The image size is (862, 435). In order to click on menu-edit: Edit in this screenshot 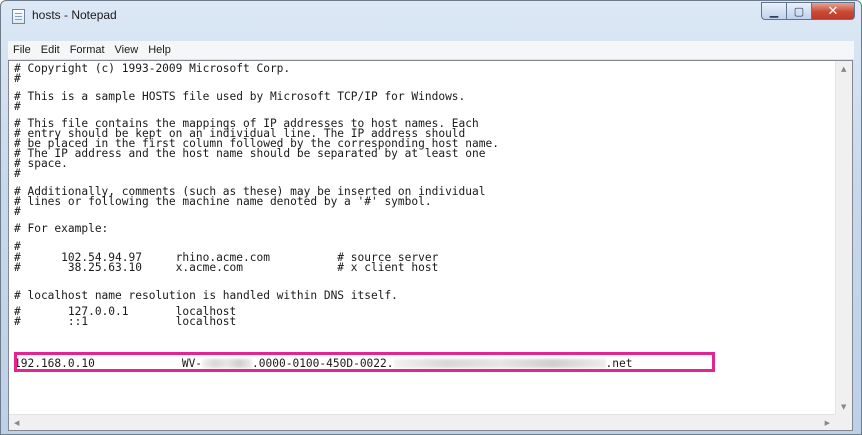, I will do `click(50, 50)`.